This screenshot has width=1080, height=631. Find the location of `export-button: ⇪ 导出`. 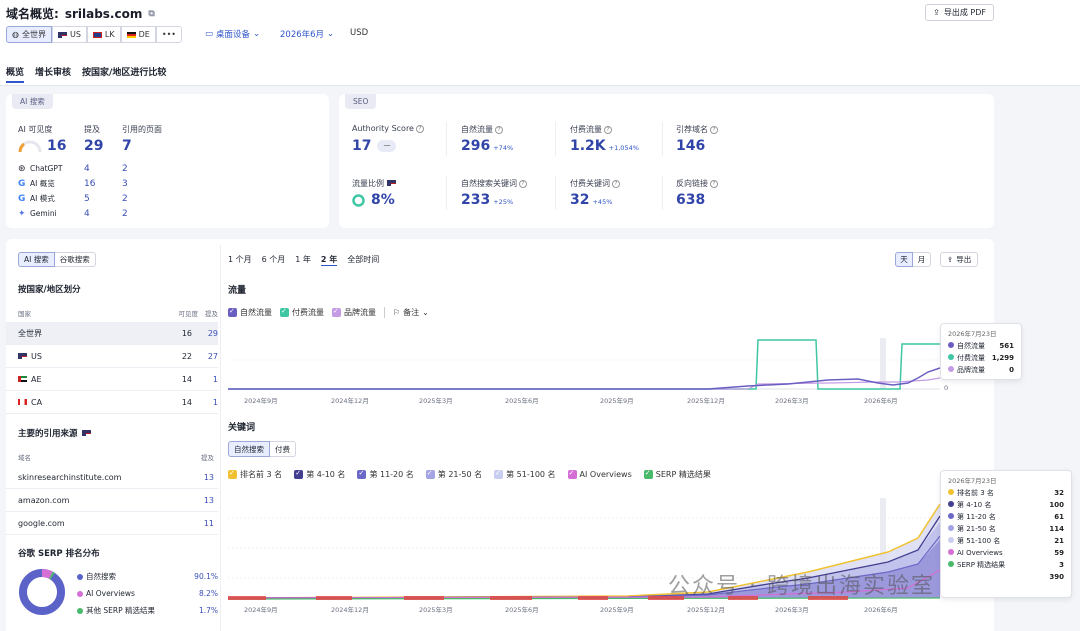

export-button: ⇪ 导出 is located at coordinates (959, 259).